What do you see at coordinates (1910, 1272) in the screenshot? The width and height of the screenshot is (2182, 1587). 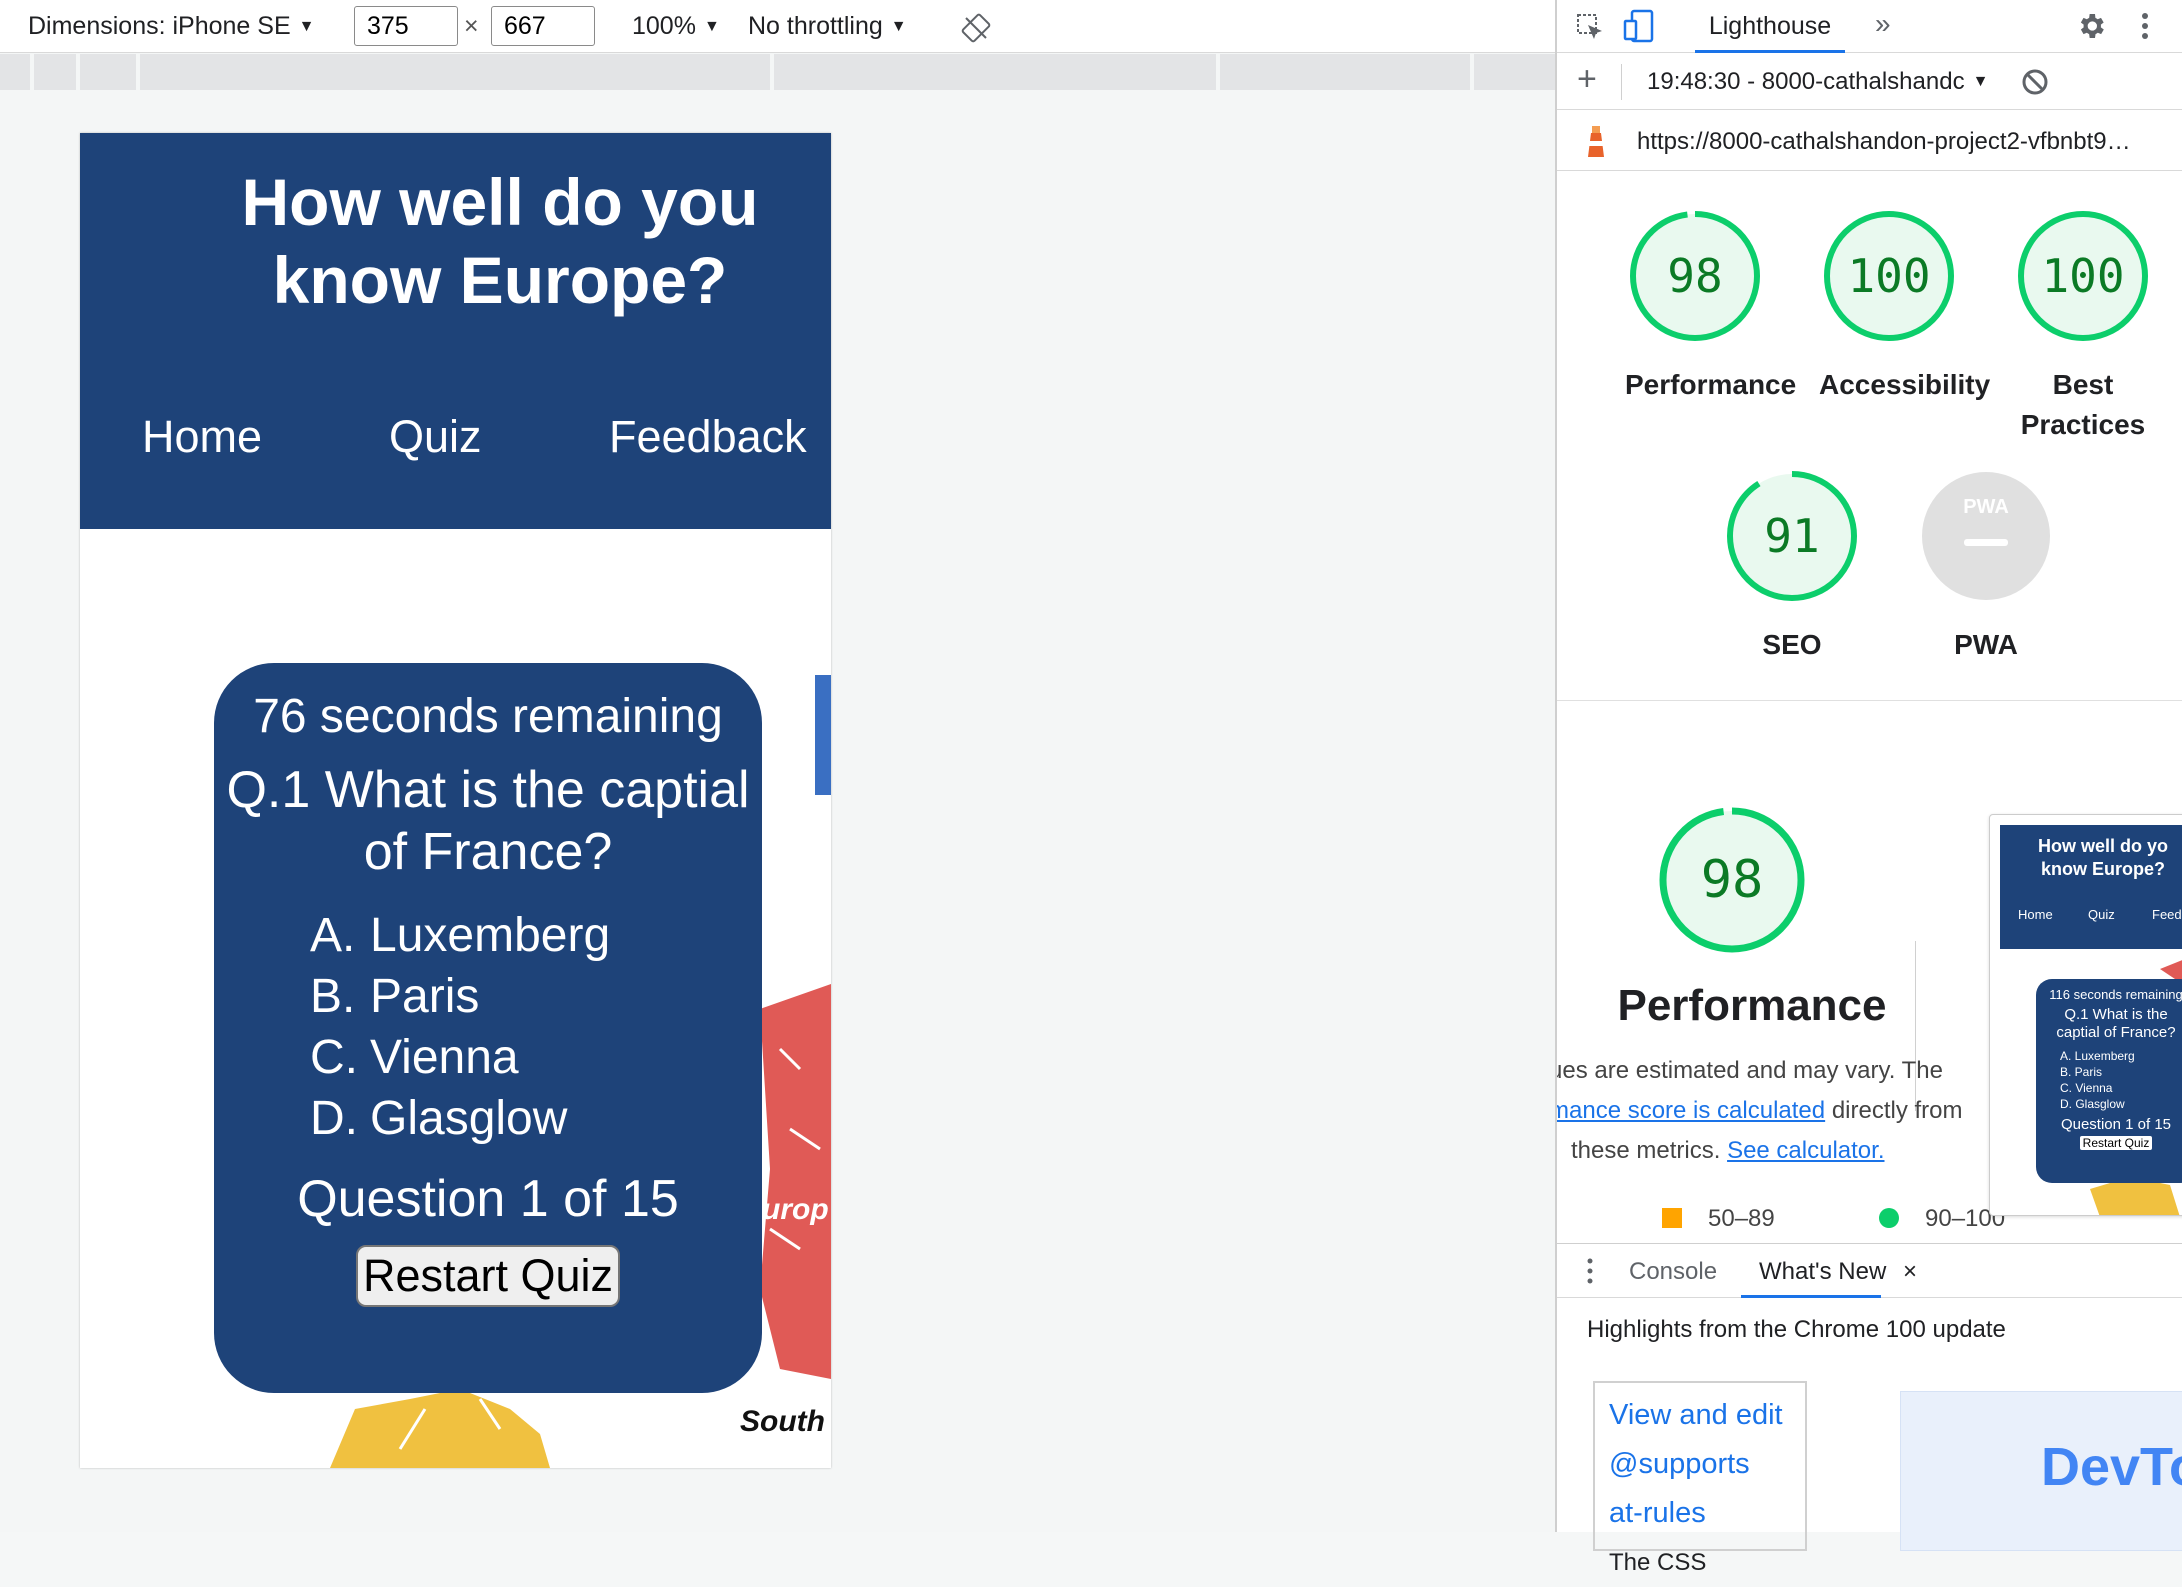 I see `close-whats-new-icon: ×` at bounding box center [1910, 1272].